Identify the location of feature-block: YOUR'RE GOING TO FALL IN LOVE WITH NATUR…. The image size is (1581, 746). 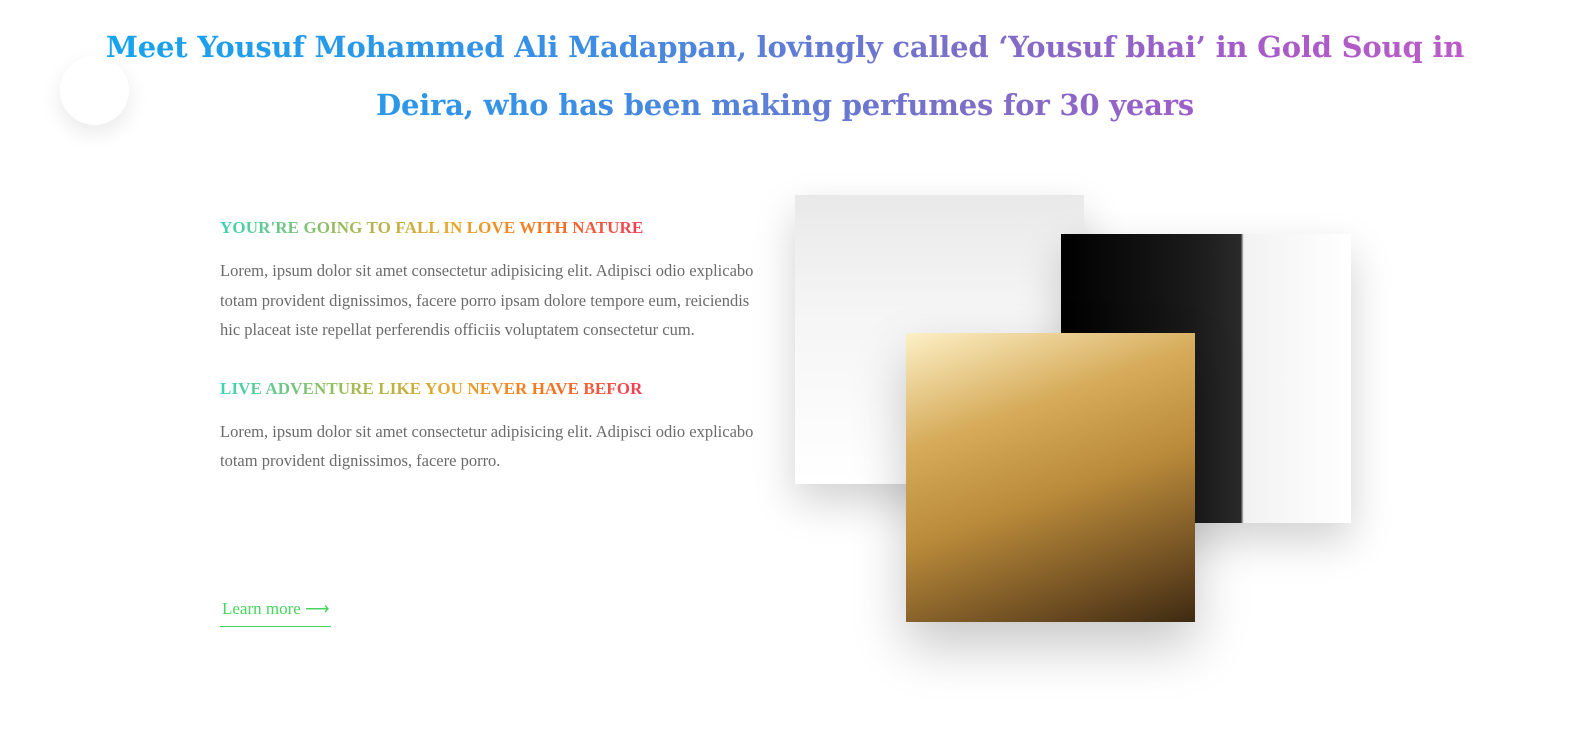
(490, 279).